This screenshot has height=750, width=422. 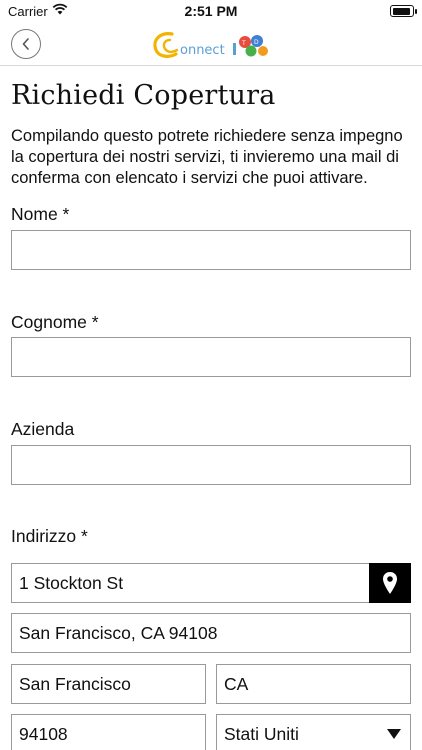 What do you see at coordinates (55, 322) in the screenshot?
I see `cognome-label: Cognome *` at bounding box center [55, 322].